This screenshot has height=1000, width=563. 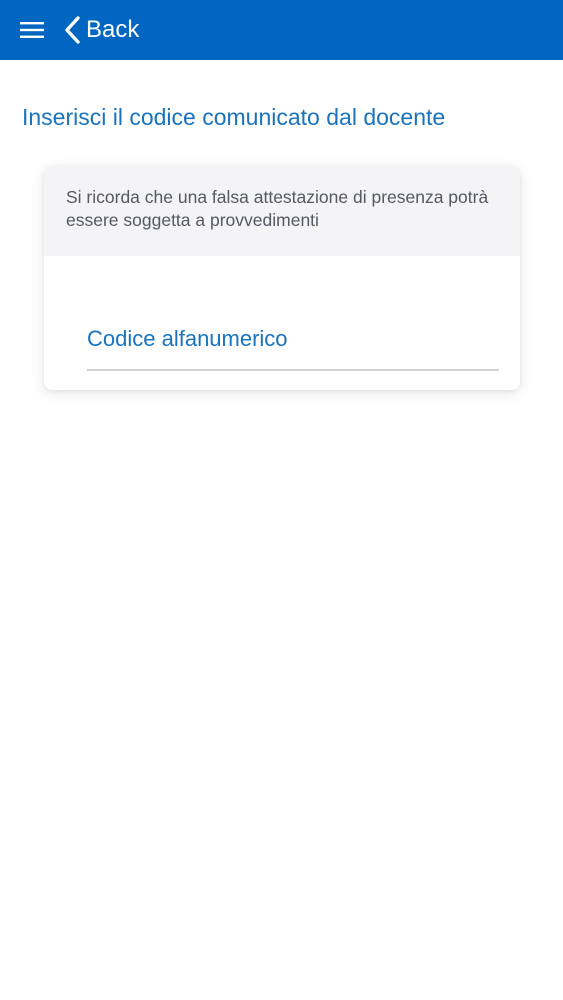 I want to click on top-app-bar: Back, so click(x=281, y=30).